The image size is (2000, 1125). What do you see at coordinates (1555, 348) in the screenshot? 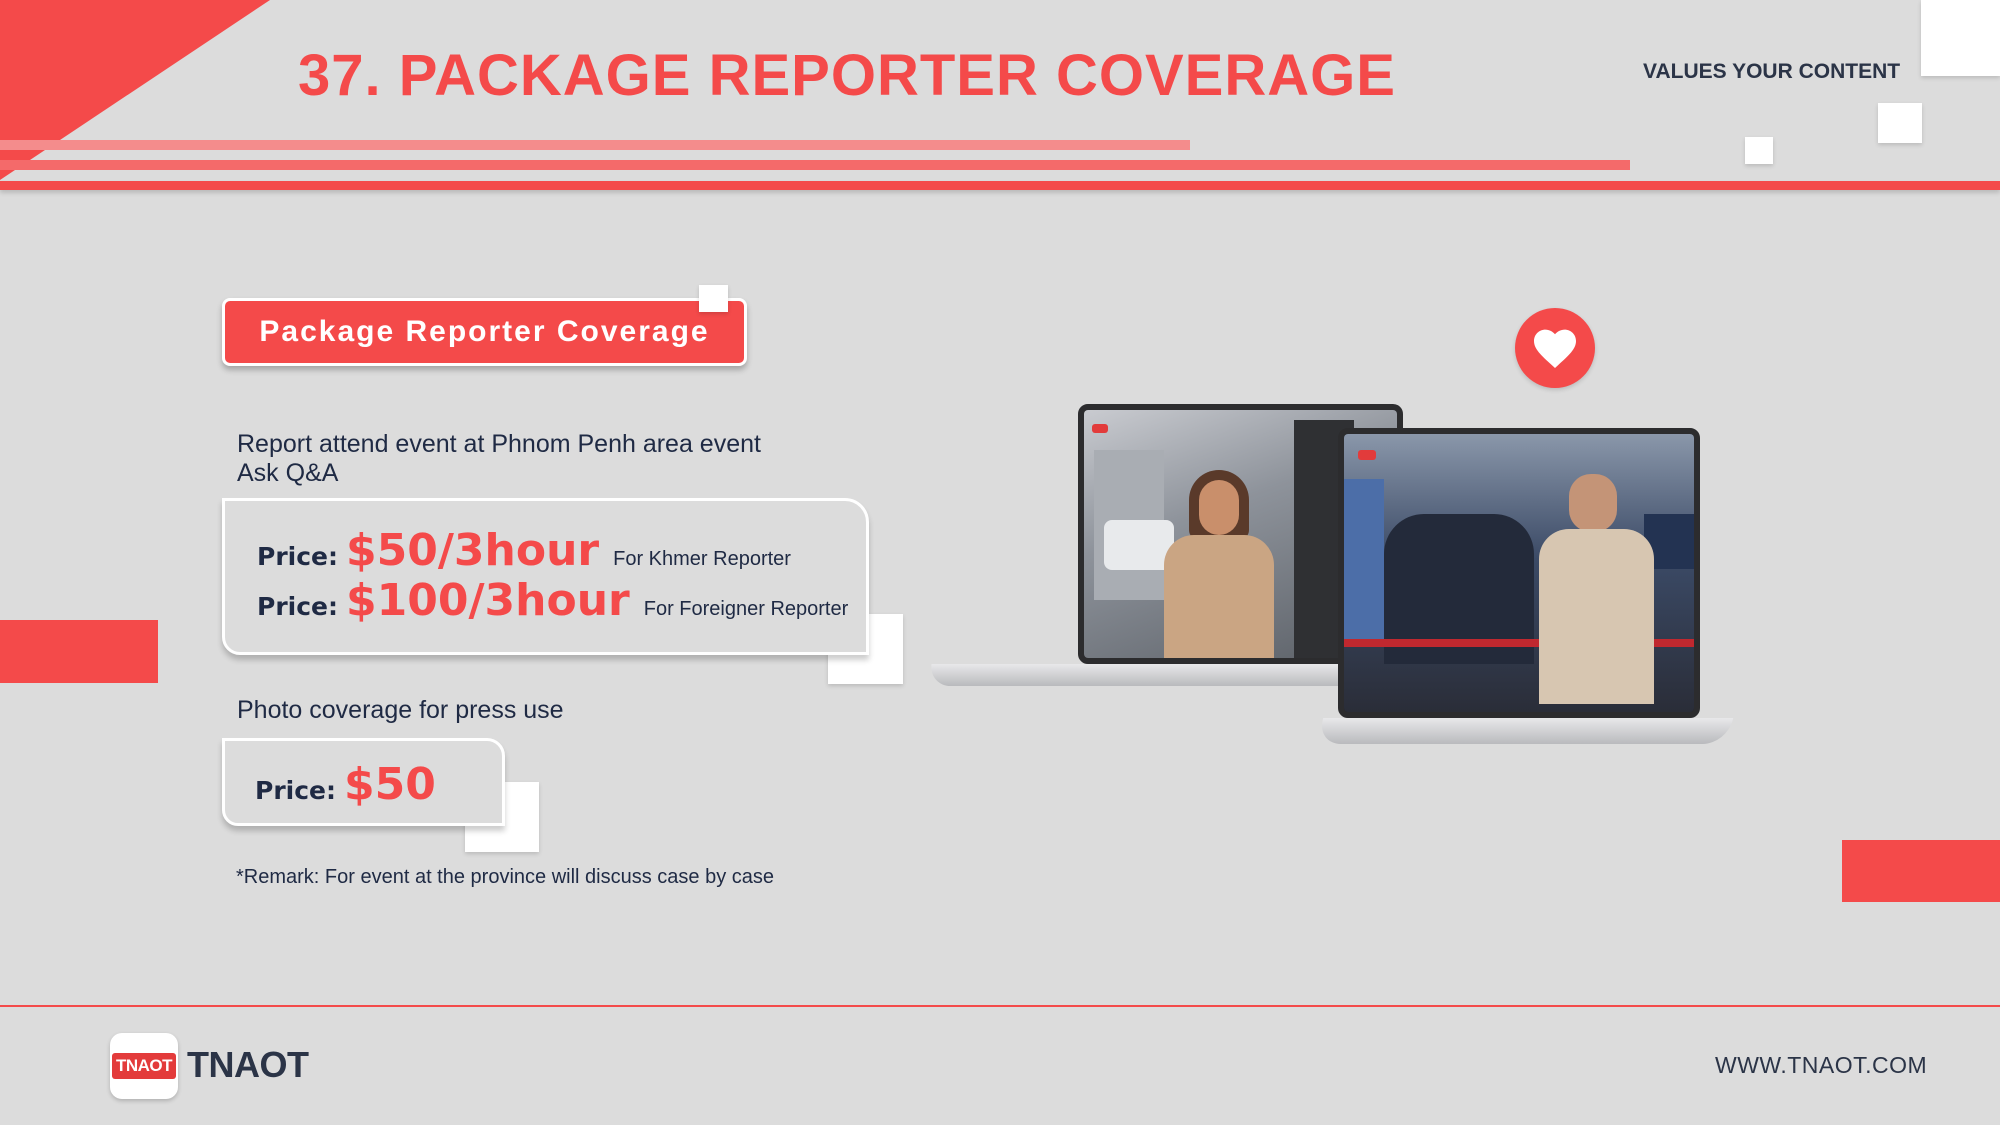
I see `heart-icon` at bounding box center [1555, 348].